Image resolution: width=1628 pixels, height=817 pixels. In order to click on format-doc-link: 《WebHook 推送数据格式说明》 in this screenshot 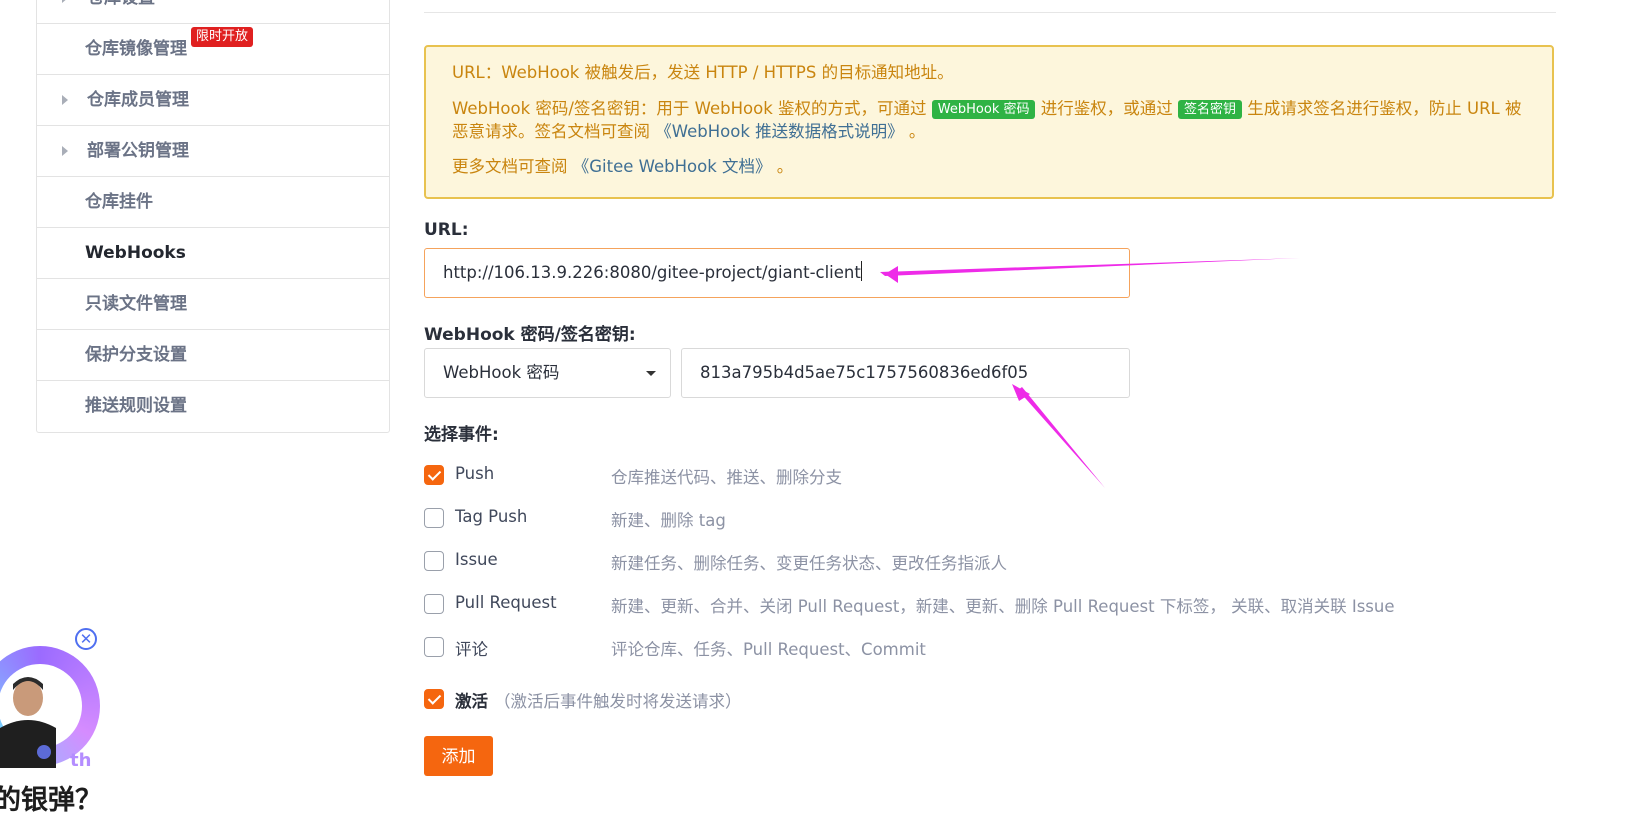, I will do `click(779, 131)`.